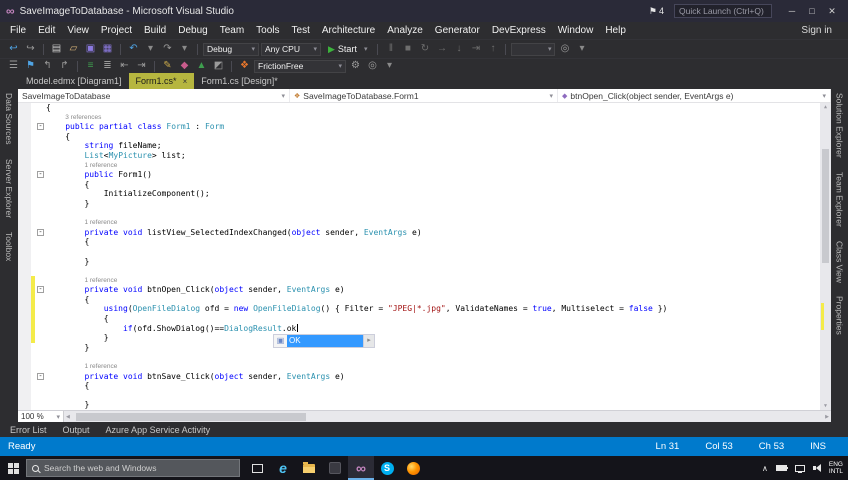 The height and width of the screenshot is (480, 848). What do you see at coordinates (18, 30) in the screenshot?
I see `menu-file: File` at bounding box center [18, 30].